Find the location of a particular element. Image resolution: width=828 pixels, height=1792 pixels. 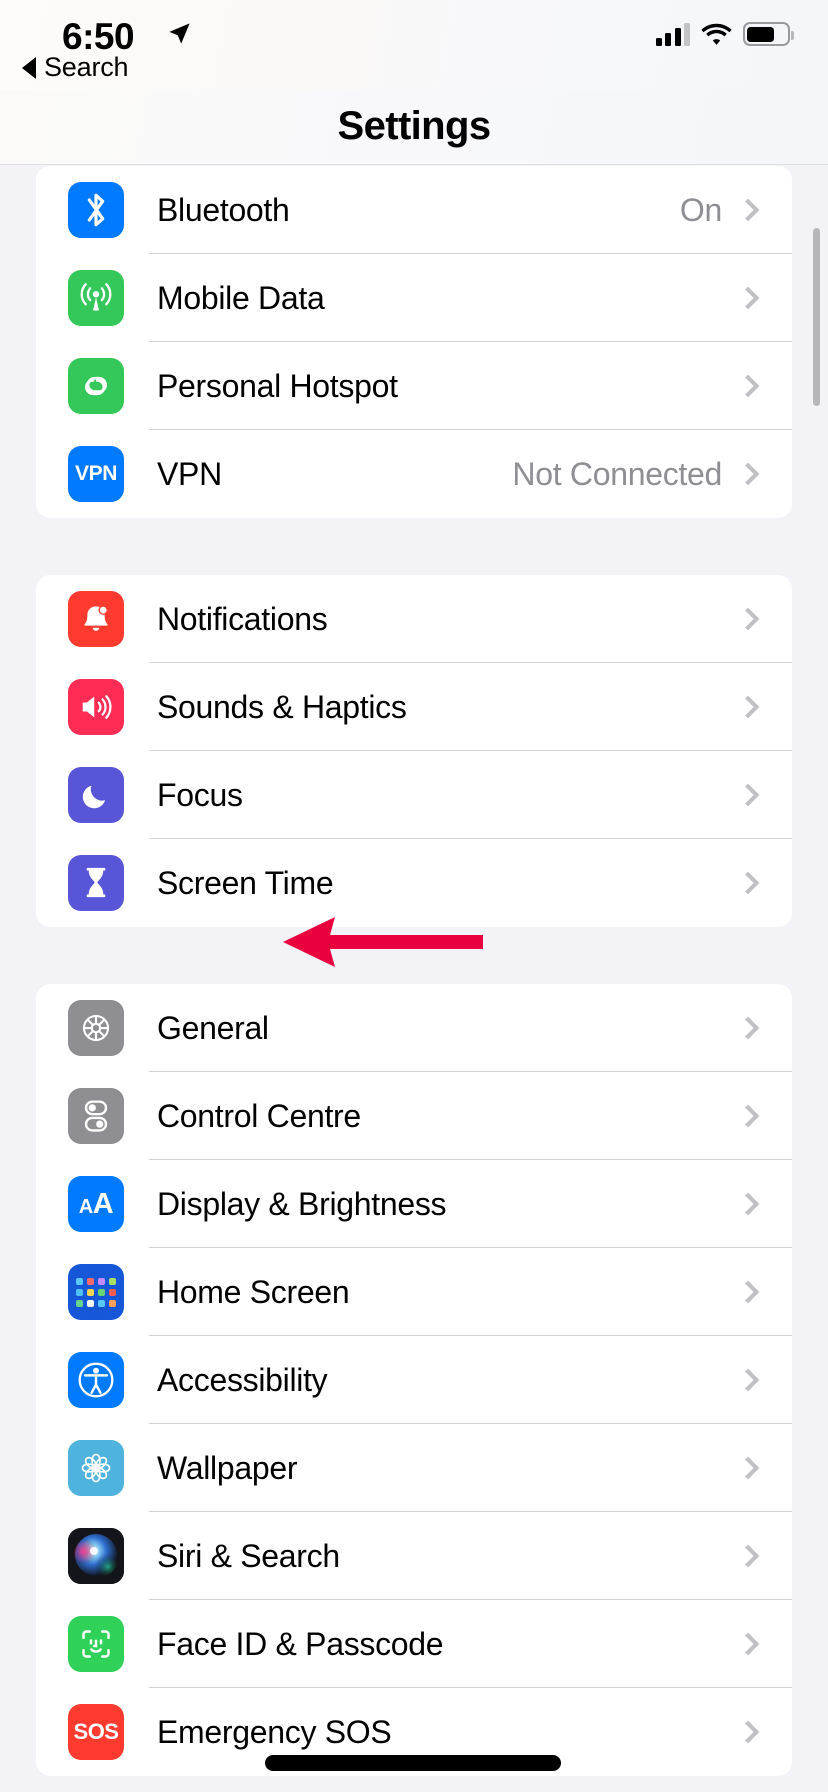

settings-row-focus: Focus is located at coordinates (414, 795).